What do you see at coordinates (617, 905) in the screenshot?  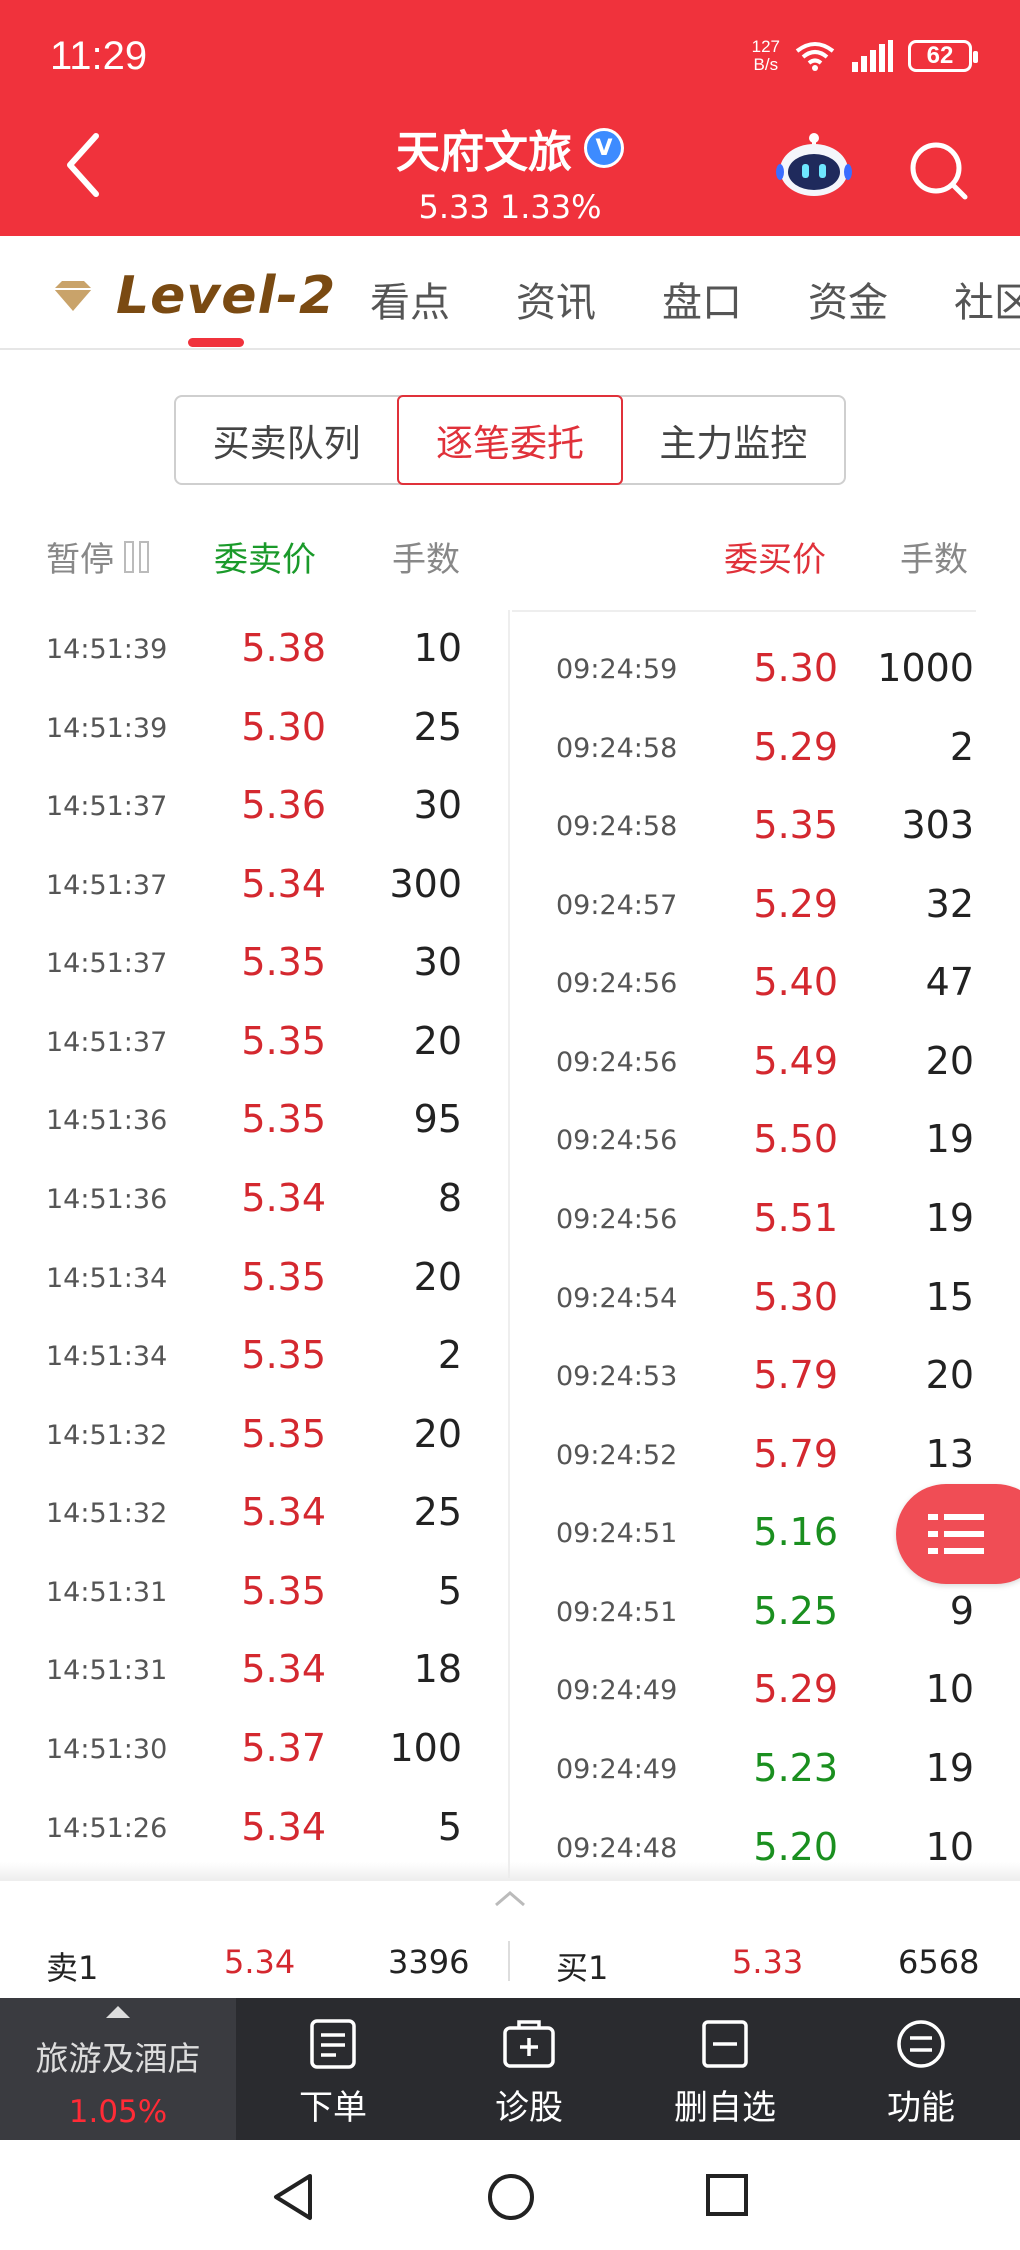 I see `order-time: 09:24:57` at bounding box center [617, 905].